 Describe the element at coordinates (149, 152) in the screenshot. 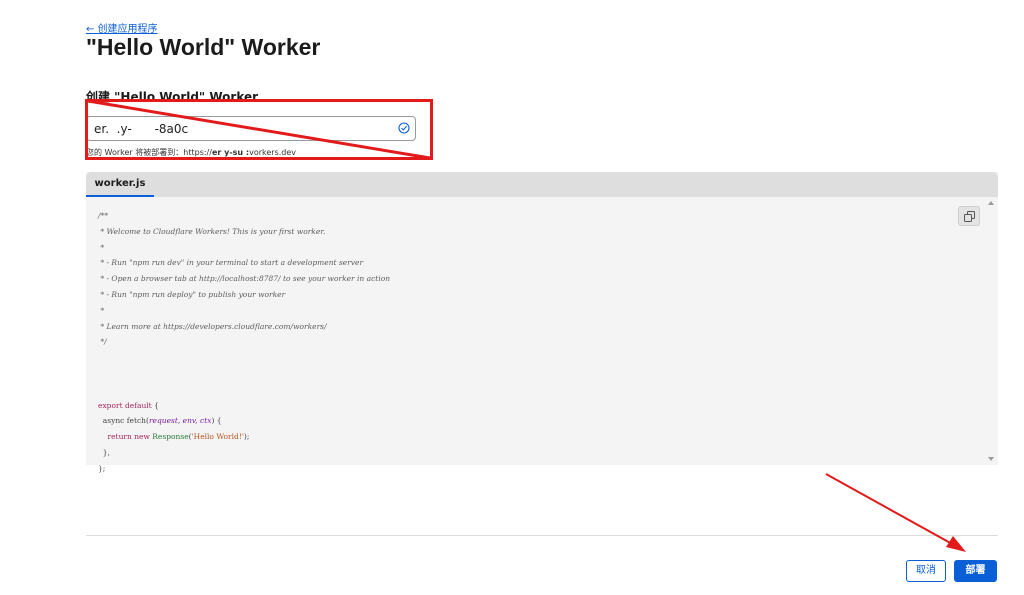

I see `deploy-url-prefix: 您的 Worker 将被部署到：https://` at that location.